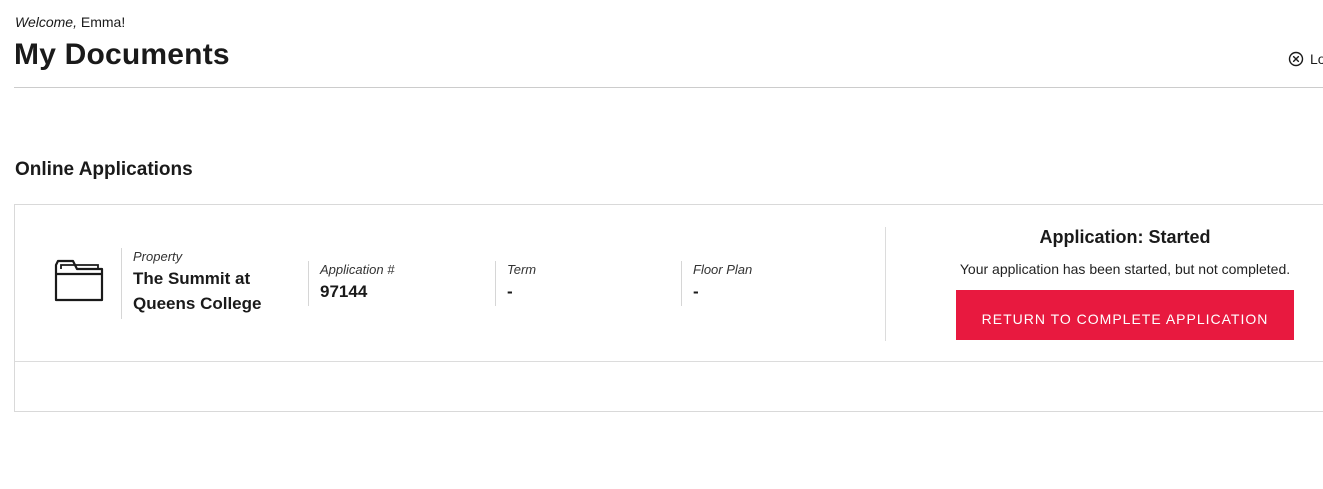 This screenshot has width=1323, height=489. I want to click on term-value: -, so click(510, 291).